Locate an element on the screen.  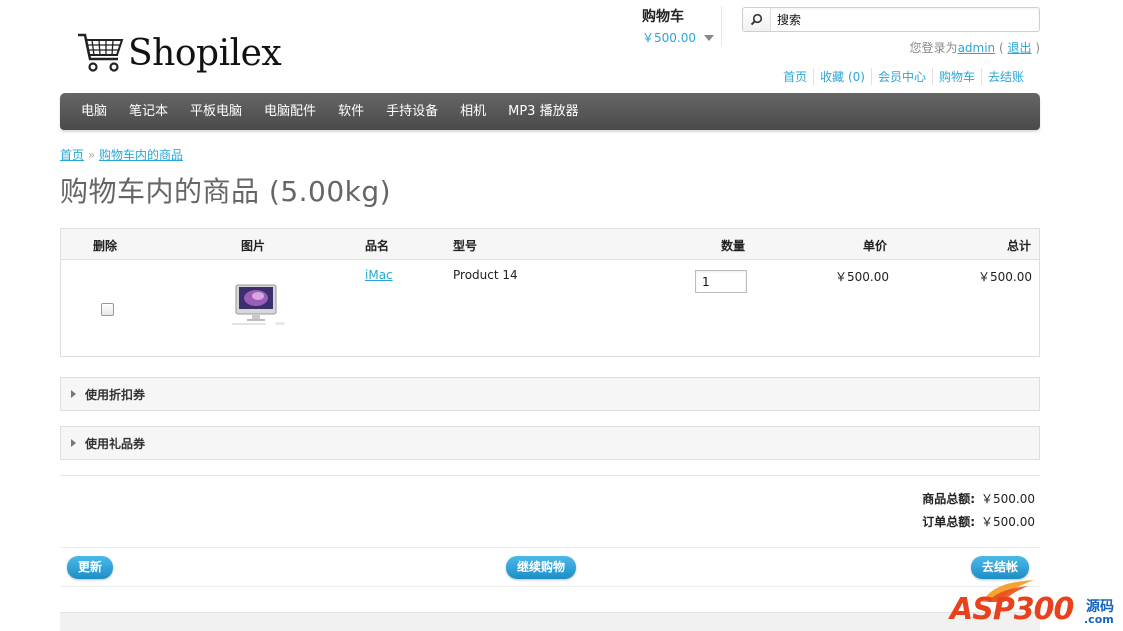
paren-close: ) is located at coordinates (1035, 48).